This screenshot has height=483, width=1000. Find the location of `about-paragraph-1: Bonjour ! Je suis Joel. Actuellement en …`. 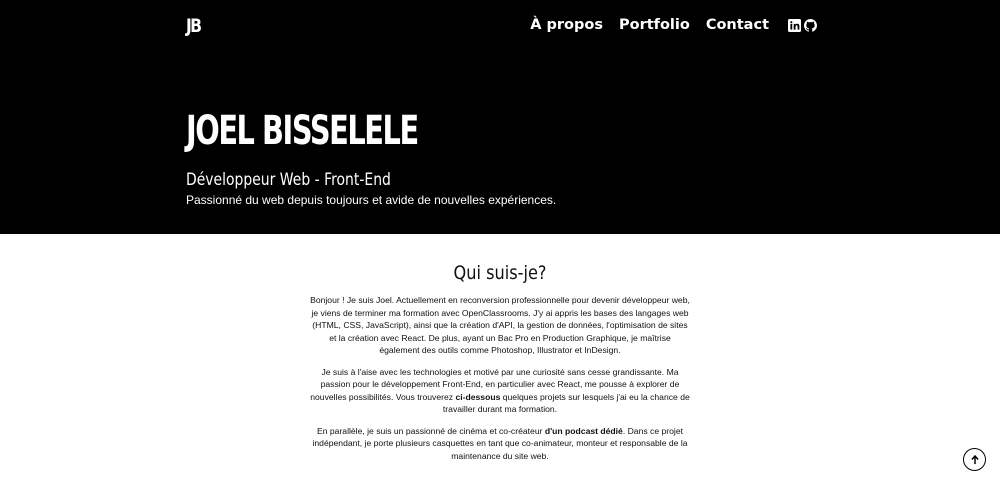

about-paragraph-1: Bonjour ! Je suis Joel. Actuellement en … is located at coordinates (500, 325).